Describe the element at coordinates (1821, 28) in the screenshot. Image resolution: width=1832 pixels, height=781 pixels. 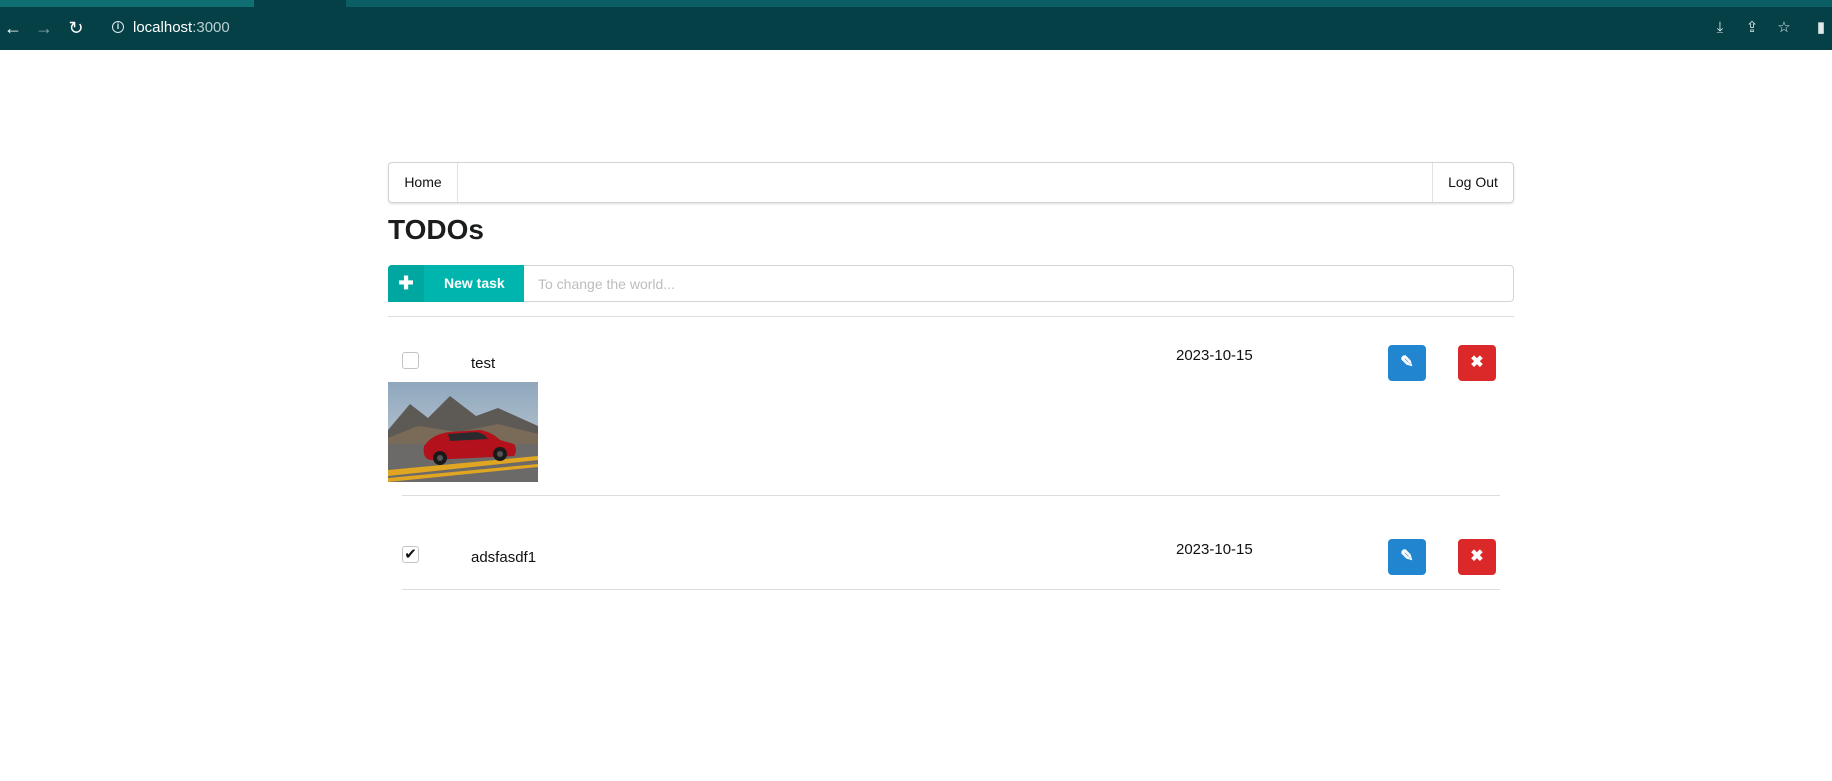
I see `sidebar-icon: ▮` at that location.